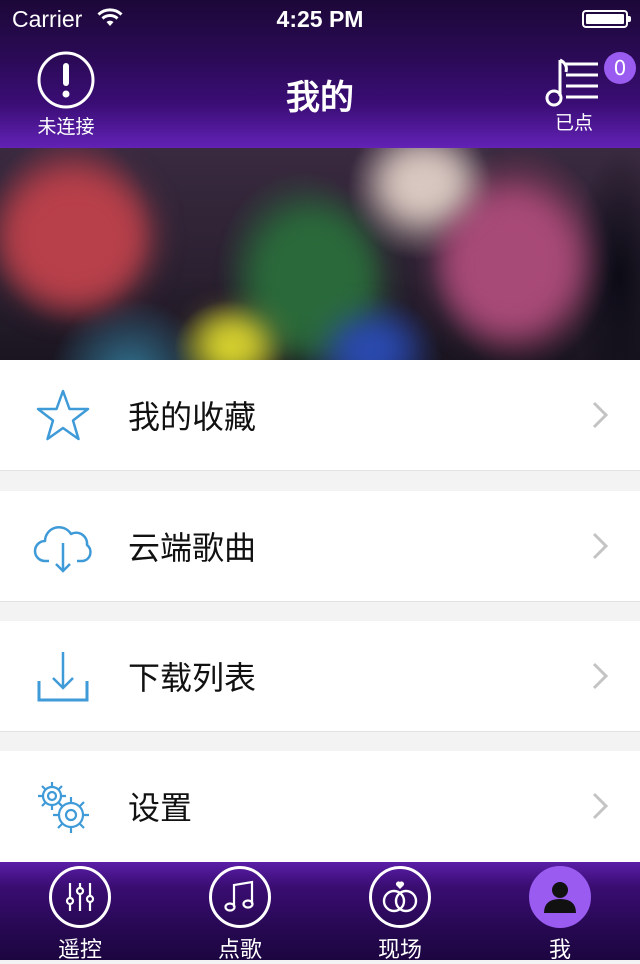 This screenshot has width=640, height=964. I want to click on tab-label-song-request: 点歌, so click(239, 950).